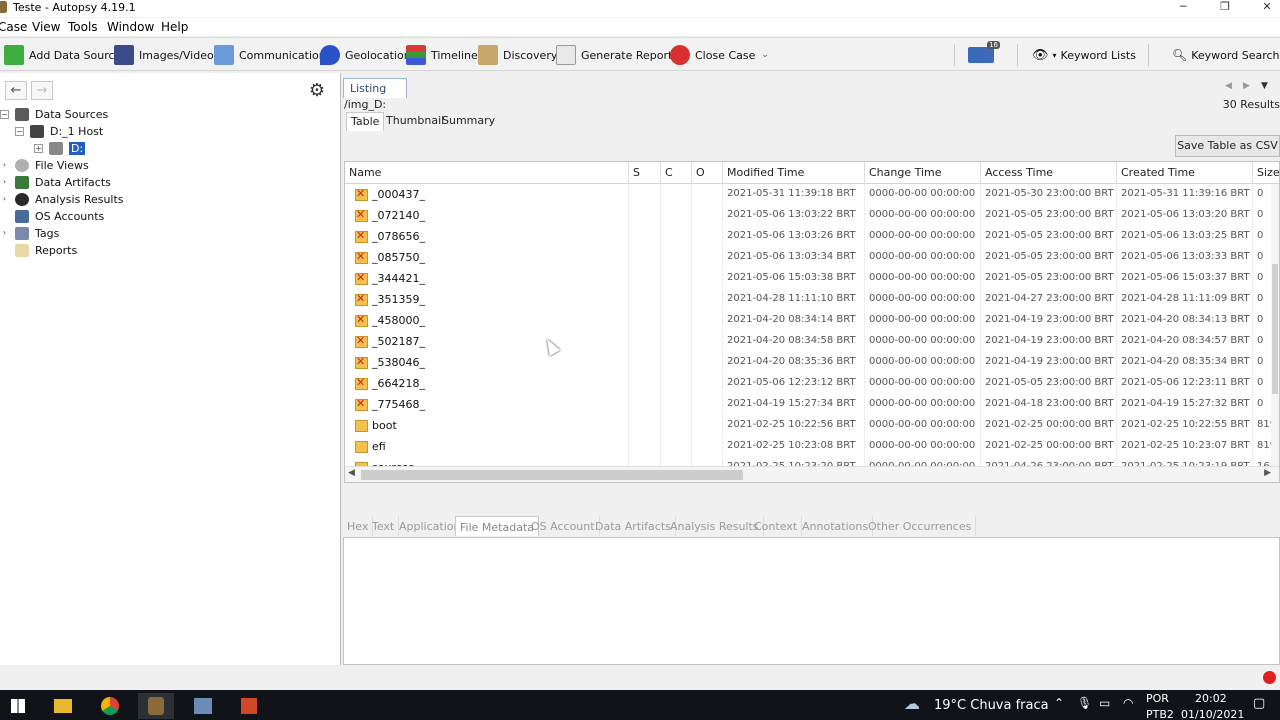  Describe the element at coordinates (130, 27) in the screenshot. I see `menu-window: Window` at that location.